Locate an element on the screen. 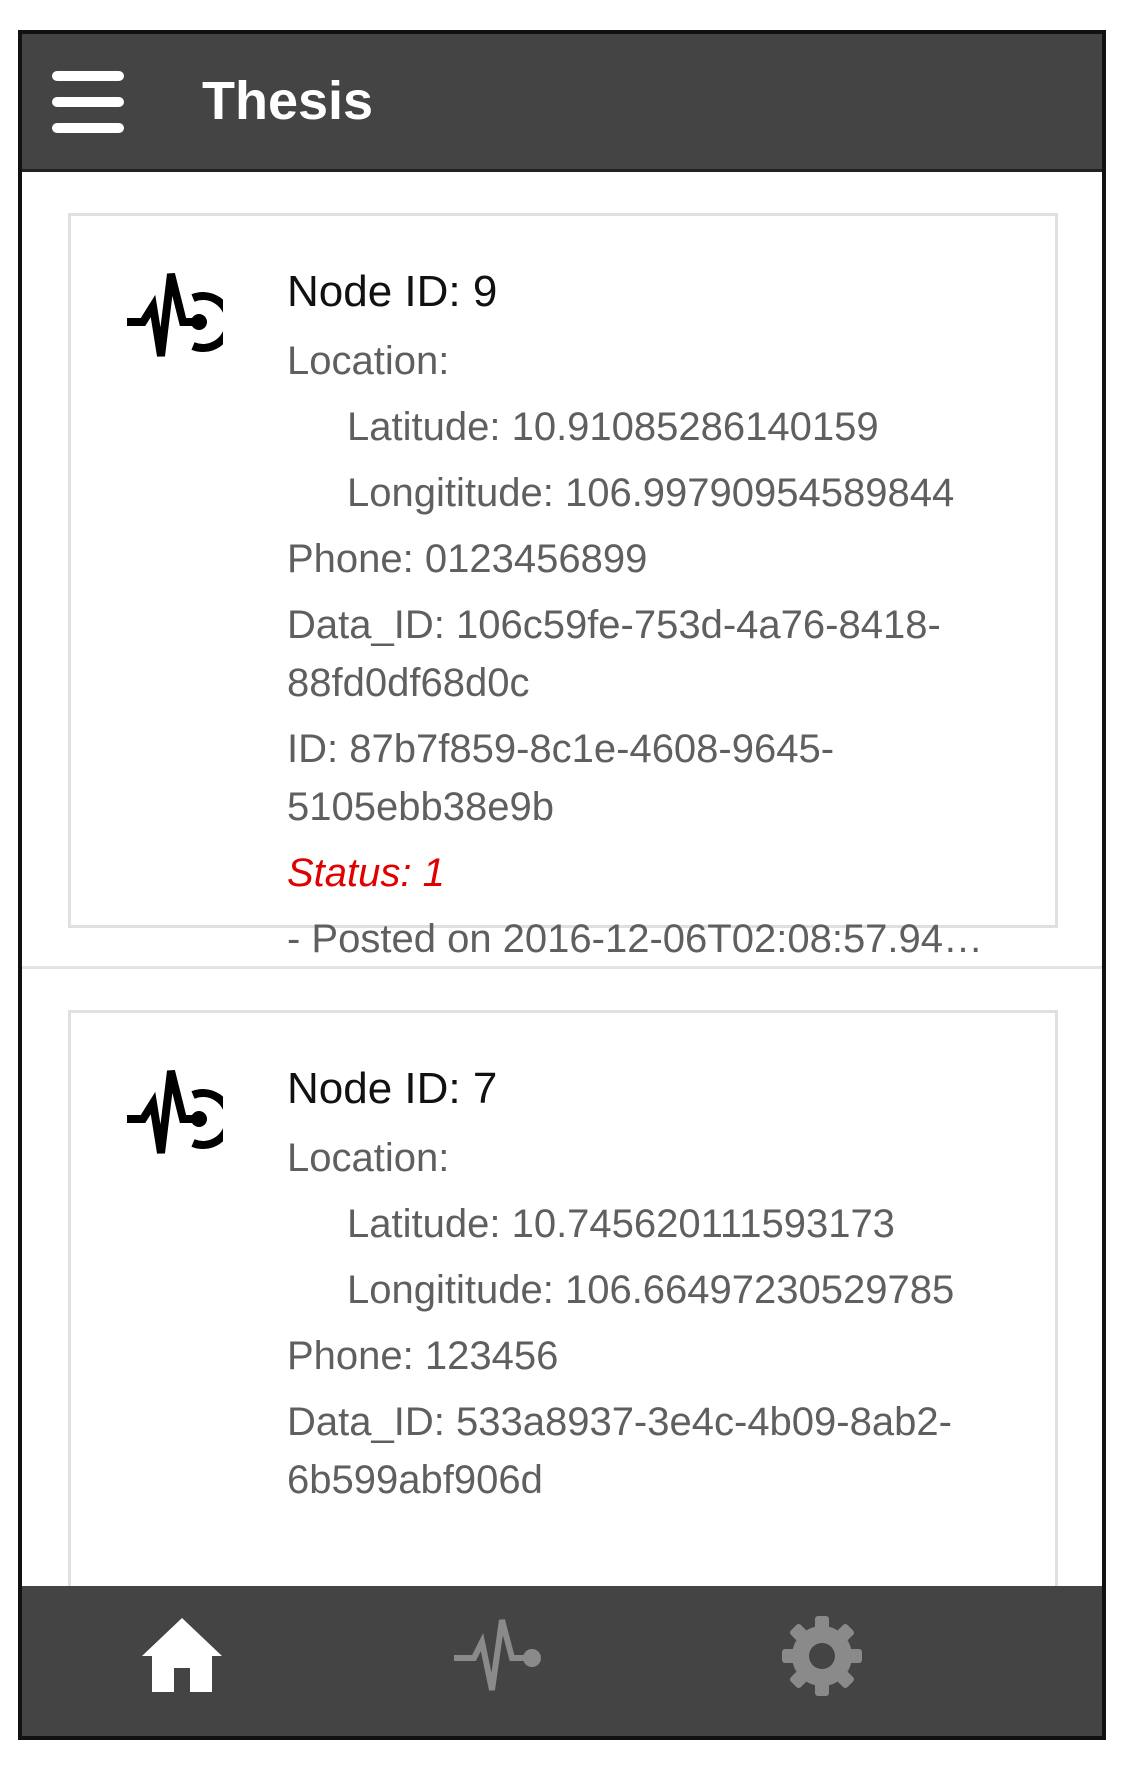 The image size is (1126, 1770). bottom-nav is located at coordinates (562, 1661).